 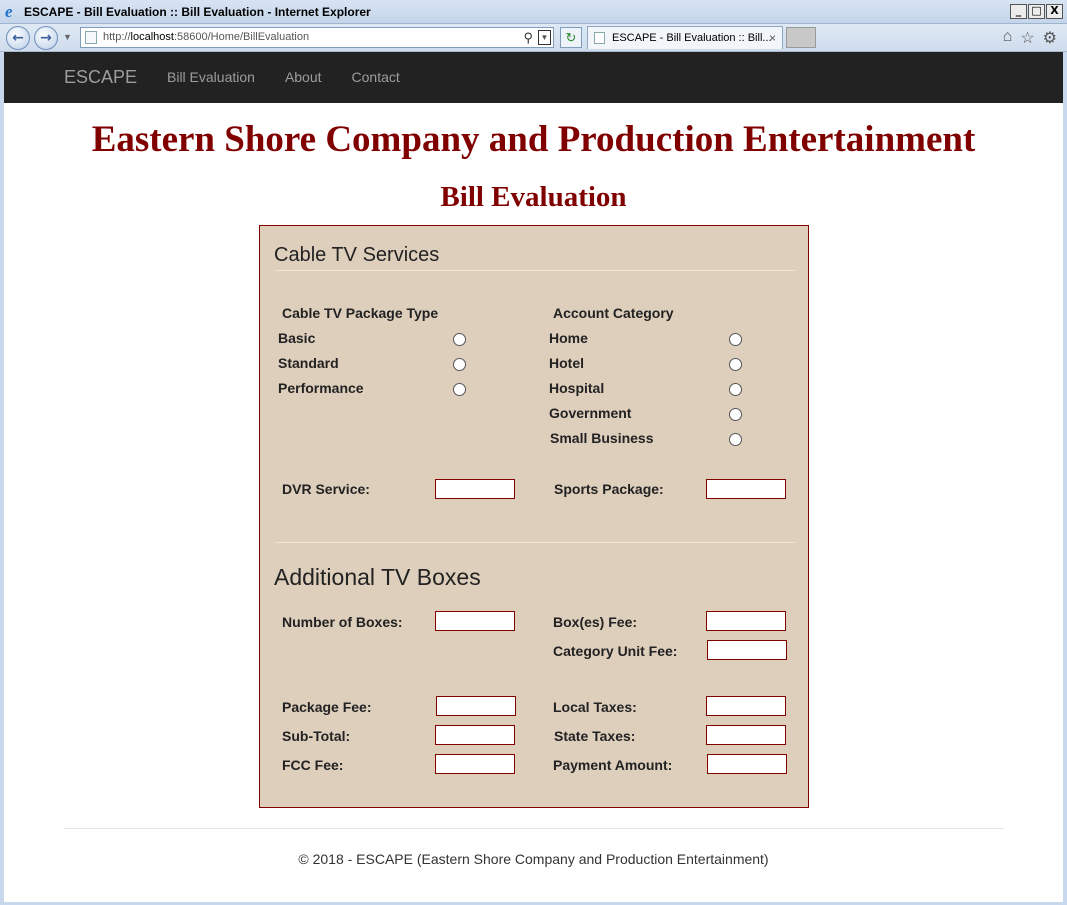 What do you see at coordinates (46, 38) in the screenshot?
I see `forward-icon: →` at bounding box center [46, 38].